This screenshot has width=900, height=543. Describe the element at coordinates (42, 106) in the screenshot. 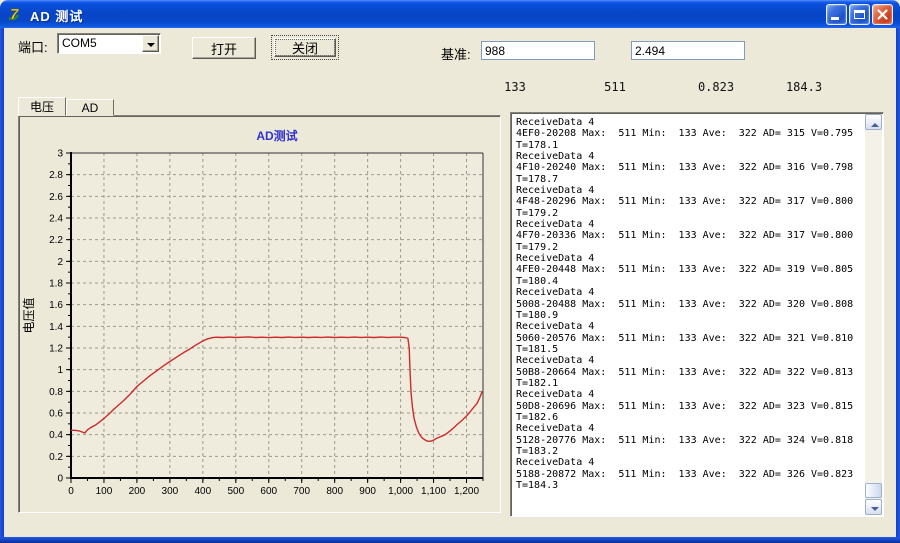

I see `tab-voltage: 电压` at that location.